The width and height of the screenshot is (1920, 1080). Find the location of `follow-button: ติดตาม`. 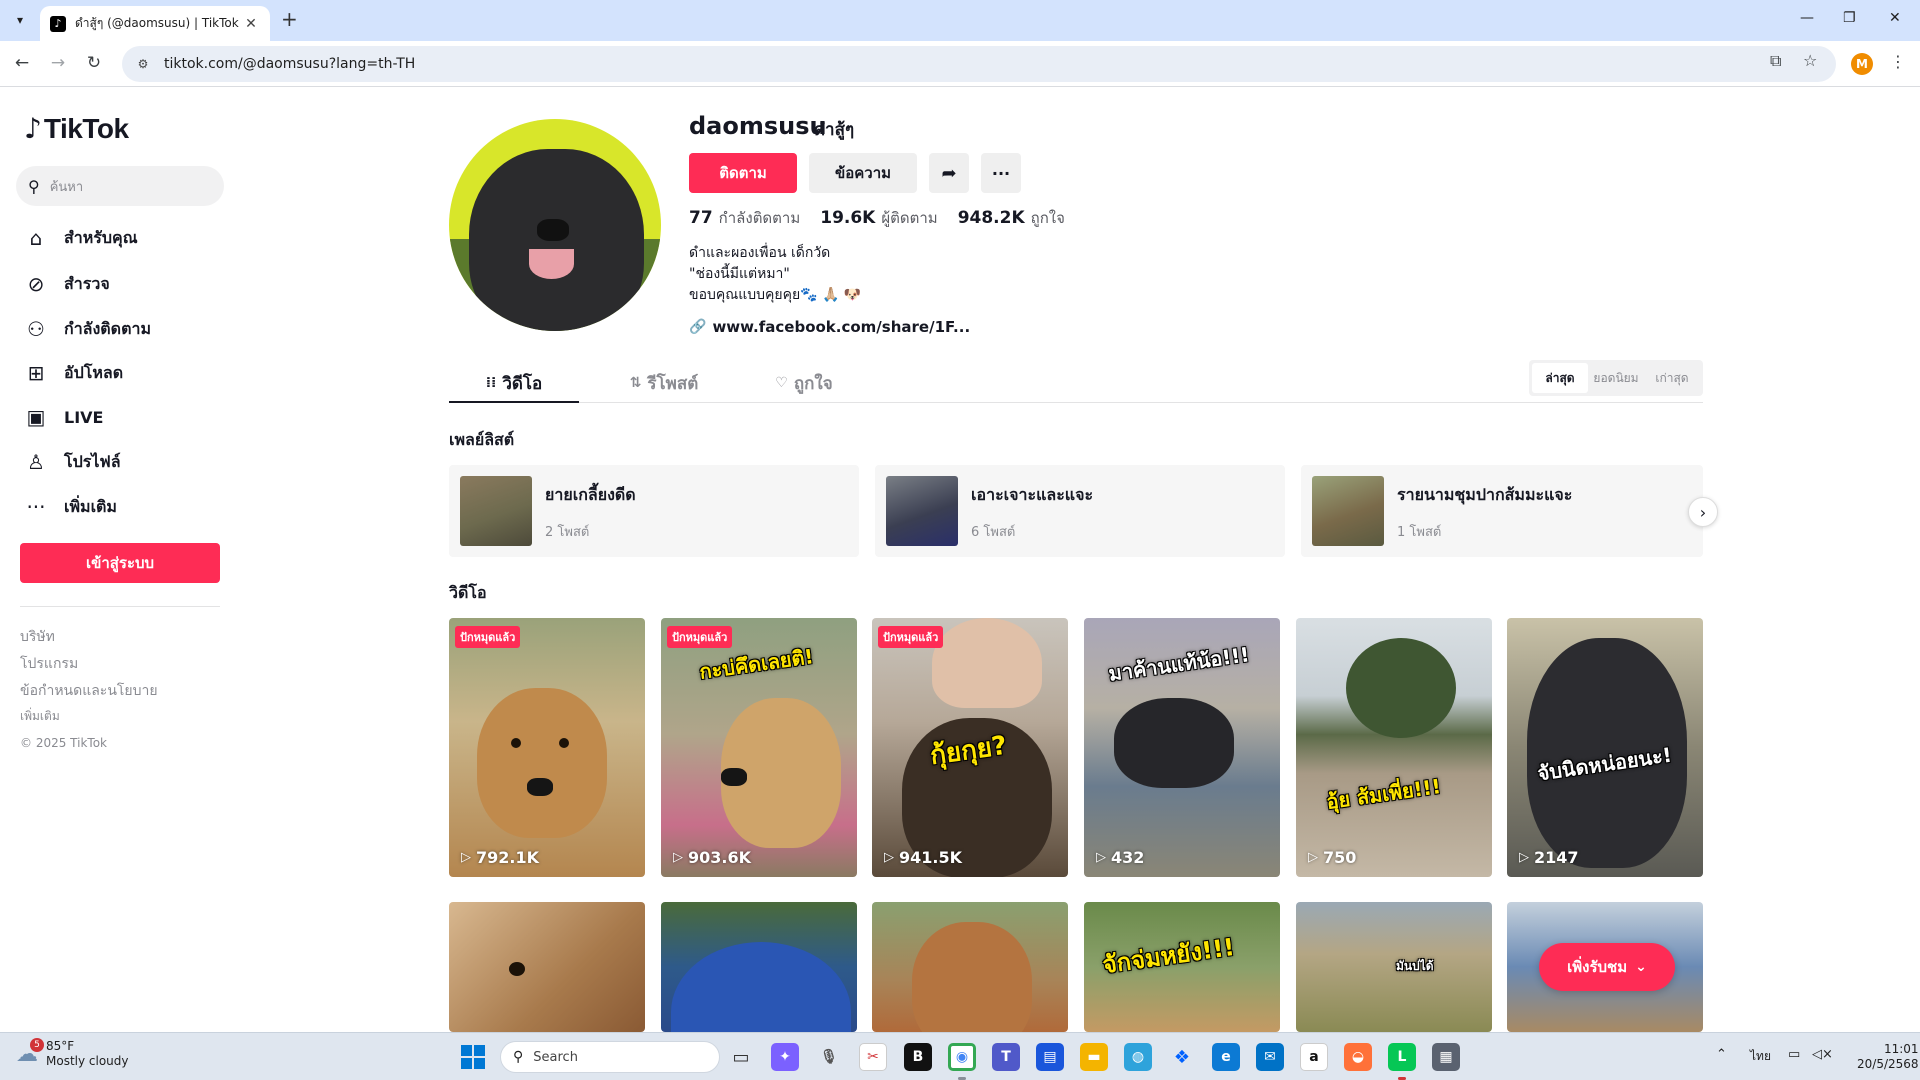

follow-button: ติดตาม is located at coordinates (743, 173).